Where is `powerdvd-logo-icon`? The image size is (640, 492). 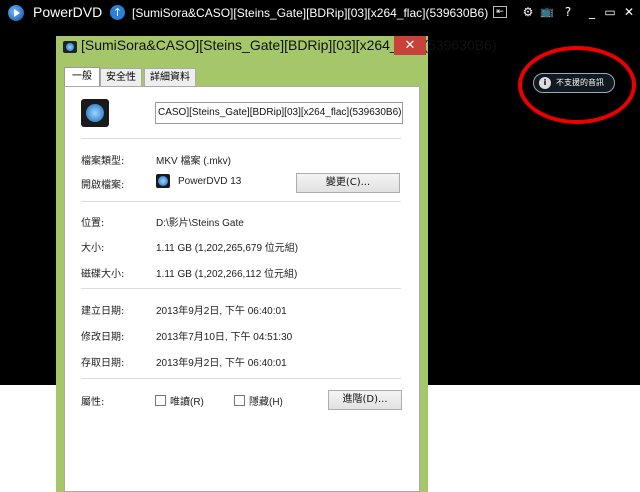
powerdvd-logo-icon is located at coordinates (16, 13).